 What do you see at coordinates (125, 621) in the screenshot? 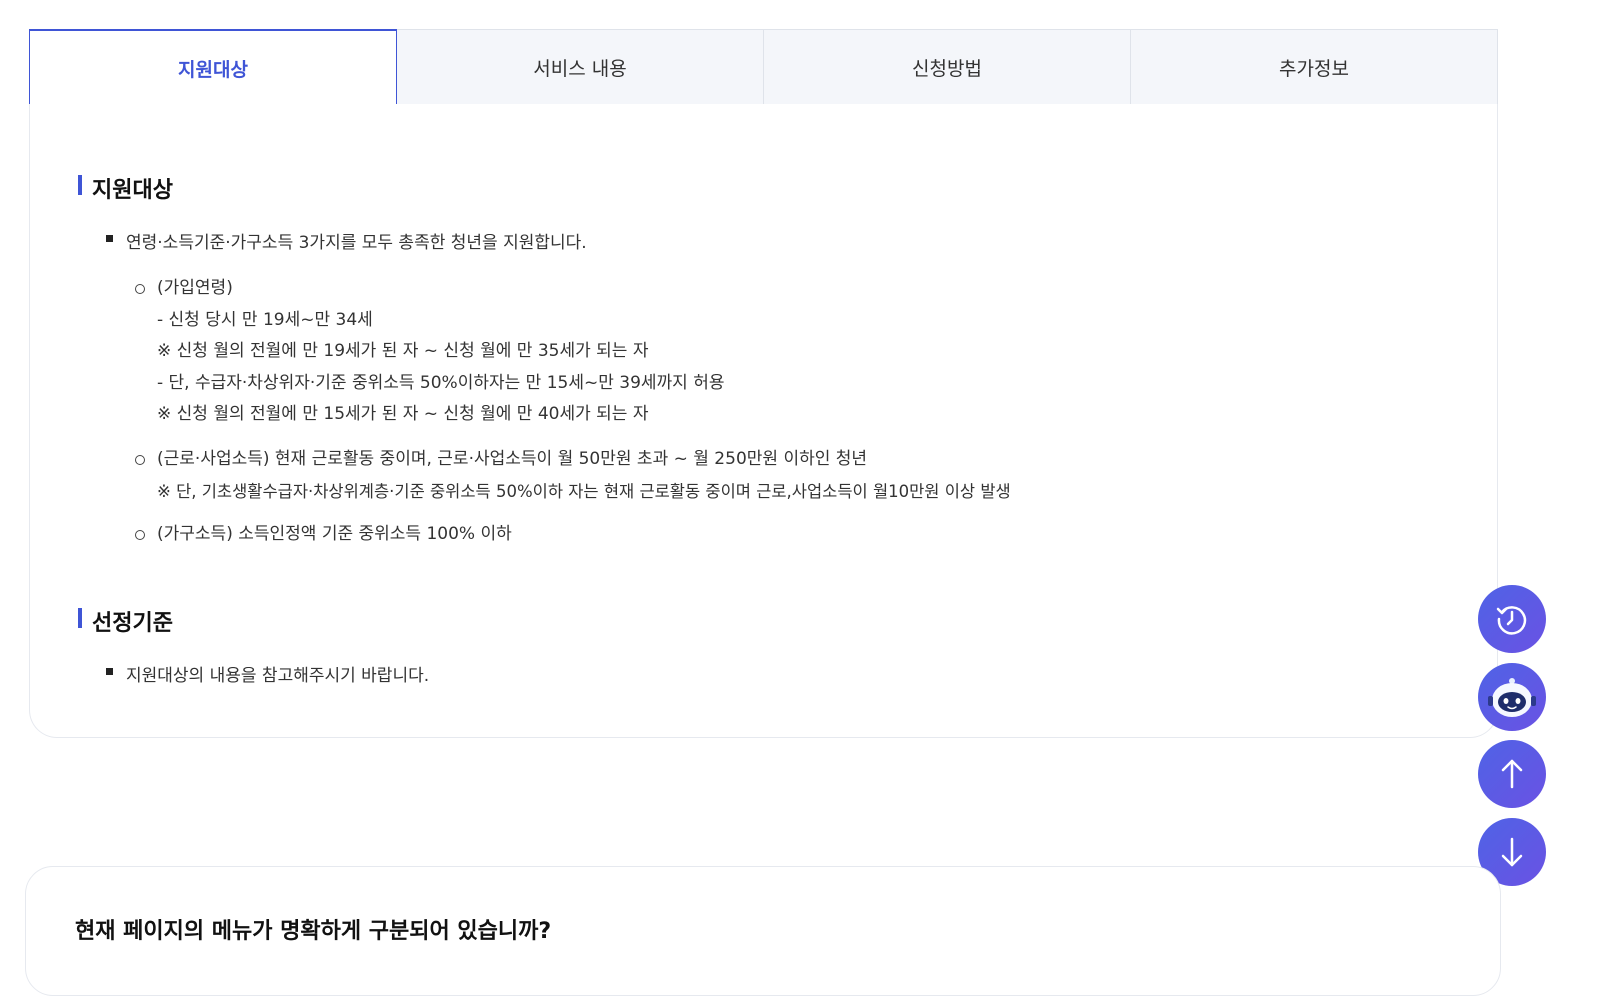
I see `section-title-selection: 선정기준` at bounding box center [125, 621].